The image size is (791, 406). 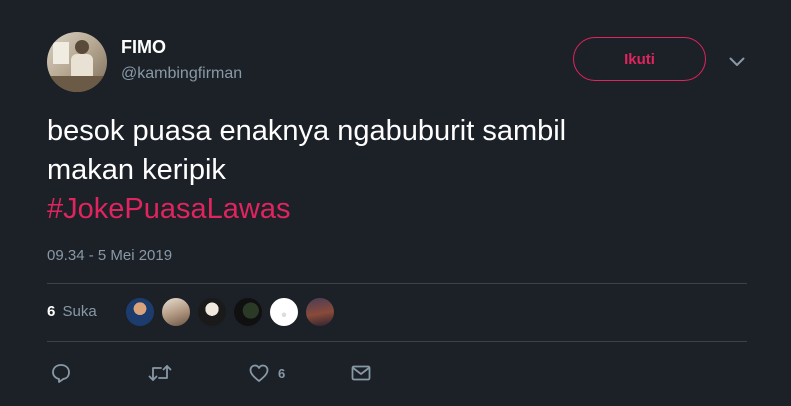 I want to click on tweet-timestamp: 09.34 - 5 Mei 2019, so click(x=109, y=255).